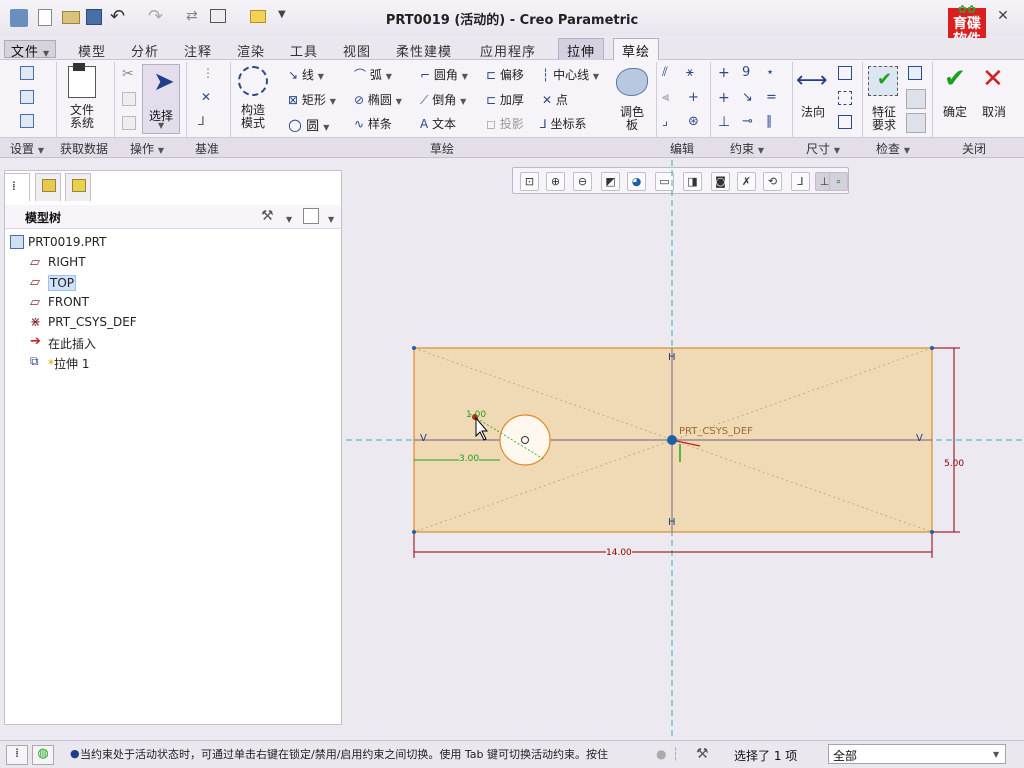 This screenshot has height=768, width=1024. I want to click on file-menu: 文件 ▼, so click(30, 50).